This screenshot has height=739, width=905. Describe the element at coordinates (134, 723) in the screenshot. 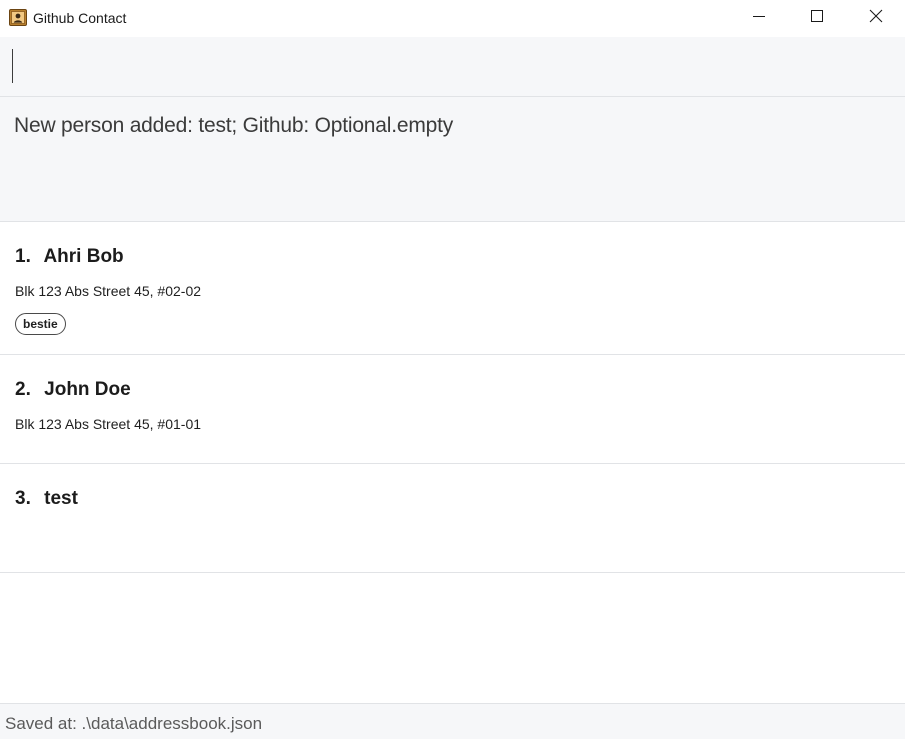

I see `save-location: Saved at: .\data\addressbook.json` at that location.